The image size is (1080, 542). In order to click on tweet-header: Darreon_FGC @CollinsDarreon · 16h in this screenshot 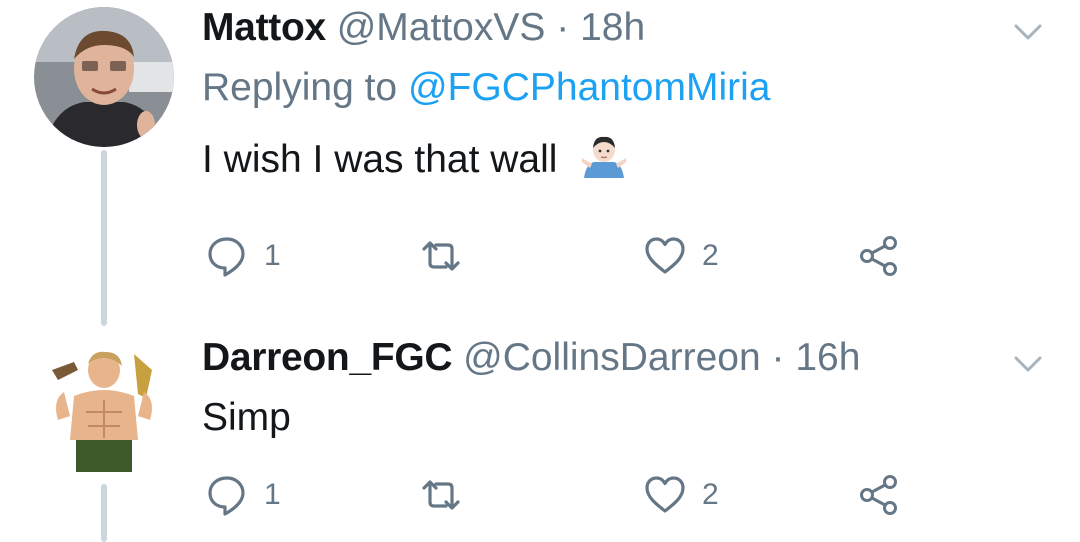, I will do `click(531, 358)`.